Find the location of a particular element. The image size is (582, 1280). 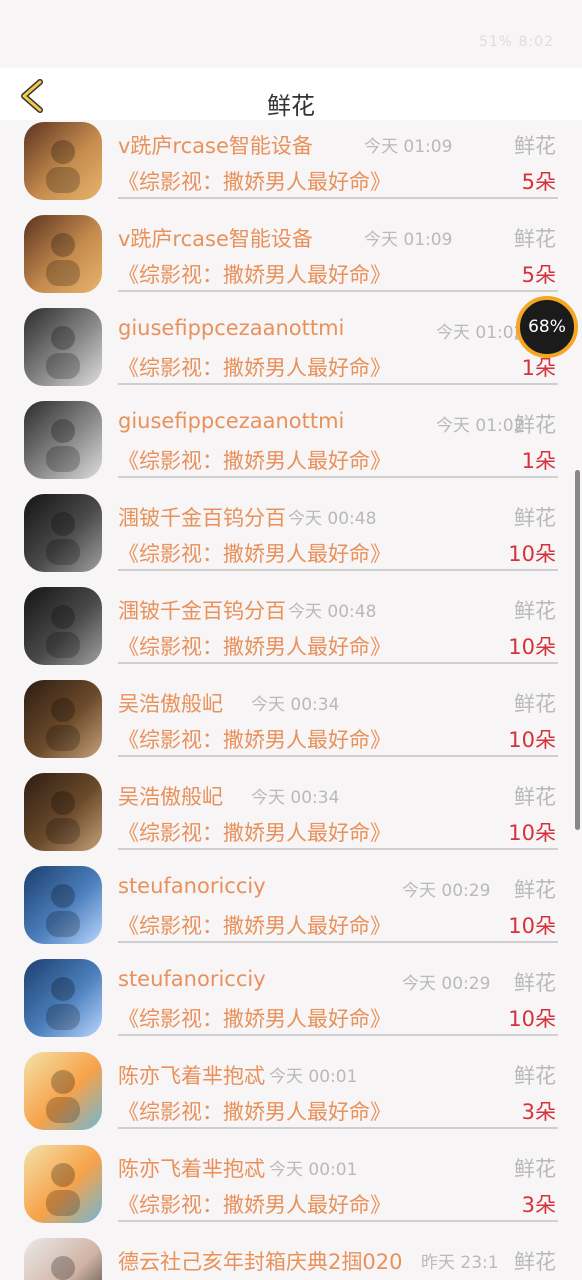

scrollbar is located at coordinates (577, 650).